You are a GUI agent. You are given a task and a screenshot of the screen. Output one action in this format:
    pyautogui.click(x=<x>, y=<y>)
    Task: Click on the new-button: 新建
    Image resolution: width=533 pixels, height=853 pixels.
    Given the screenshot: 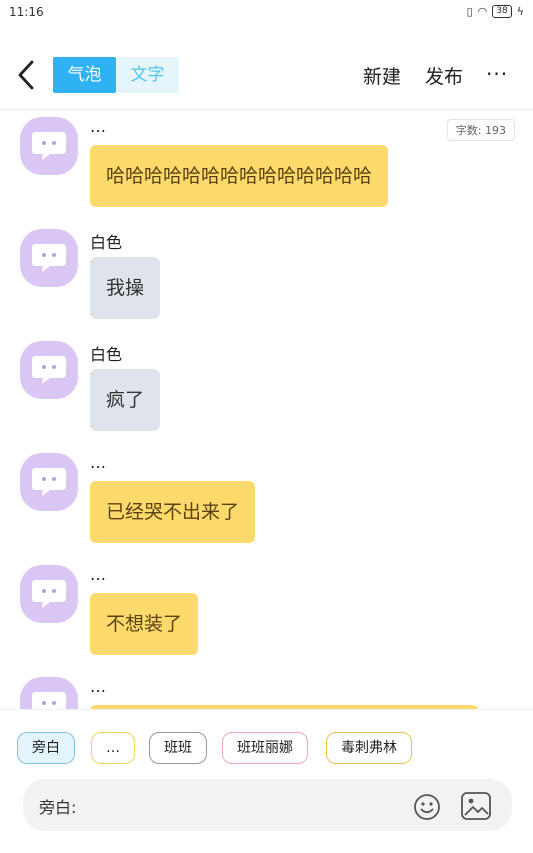 What is the action you would take?
    pyautogui.click(x=382, y=75)
    